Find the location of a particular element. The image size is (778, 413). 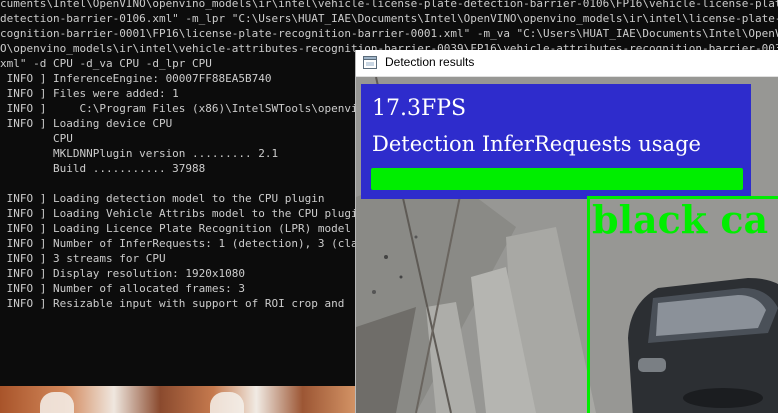

console-line: MKLDNNPlugin version ......... 2.1 is located at coordinates (139, 153).